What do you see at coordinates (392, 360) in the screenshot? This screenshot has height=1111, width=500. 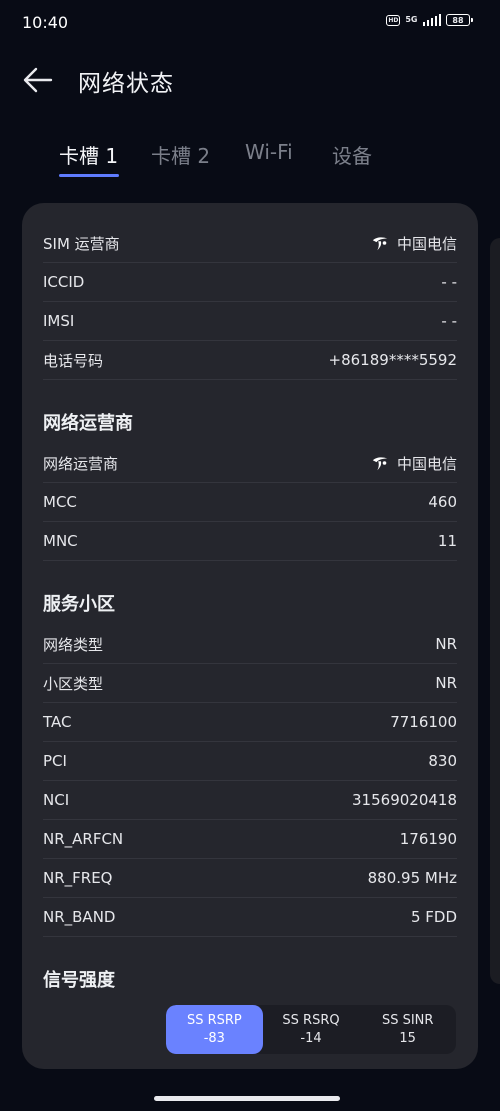 I see `row-value: +86189****5592` at bounding box center [392, 360].